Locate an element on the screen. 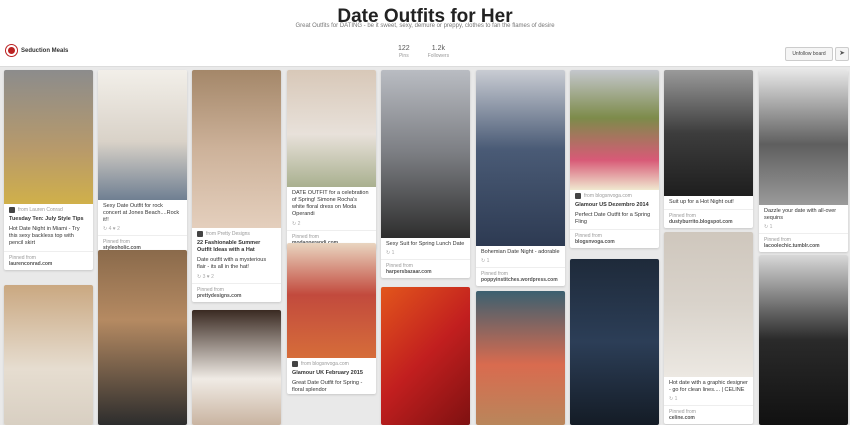  pin-pinned-from: Pinned from laurenconrad.com is located at coordinates (48, 260).